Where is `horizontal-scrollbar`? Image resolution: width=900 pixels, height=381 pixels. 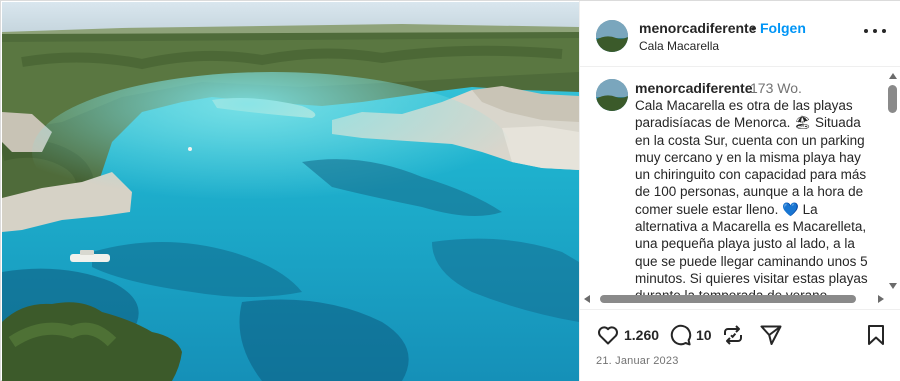
horizontal-scrollbar is located at coordinates (734, 299).